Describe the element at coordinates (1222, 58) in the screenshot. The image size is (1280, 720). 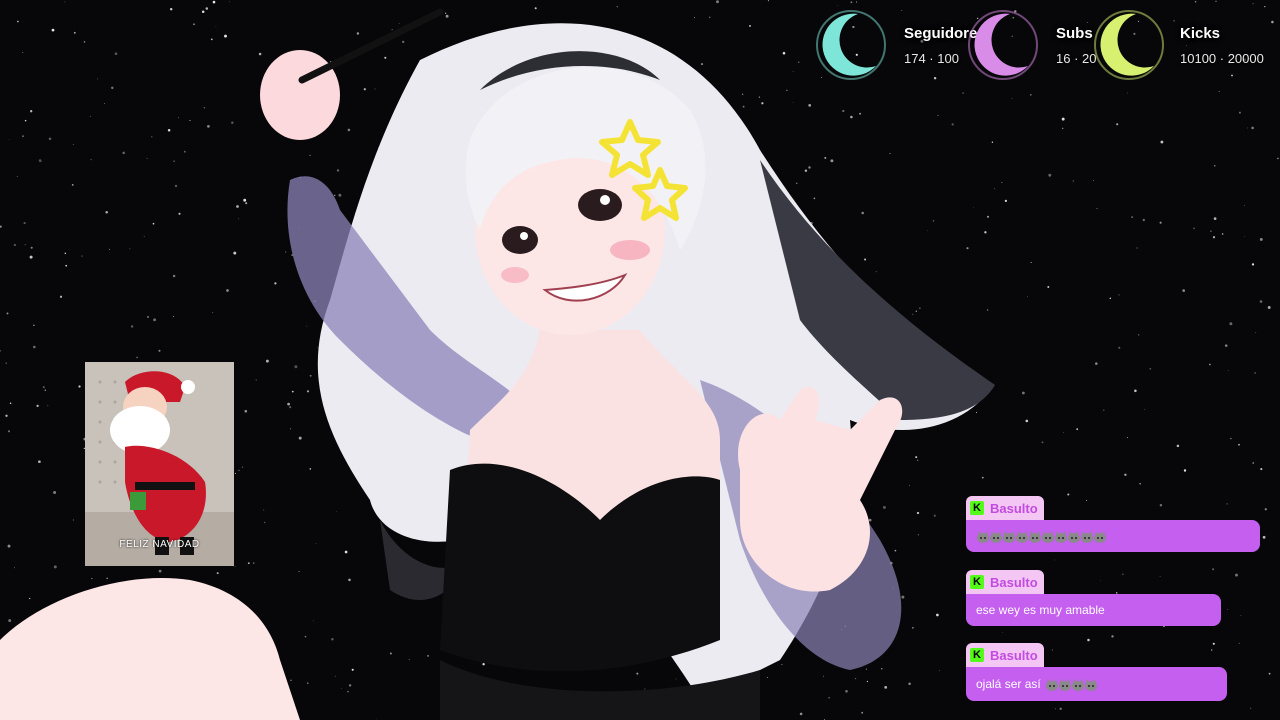
I see `goal-count: 10100 · 20000` at that location.